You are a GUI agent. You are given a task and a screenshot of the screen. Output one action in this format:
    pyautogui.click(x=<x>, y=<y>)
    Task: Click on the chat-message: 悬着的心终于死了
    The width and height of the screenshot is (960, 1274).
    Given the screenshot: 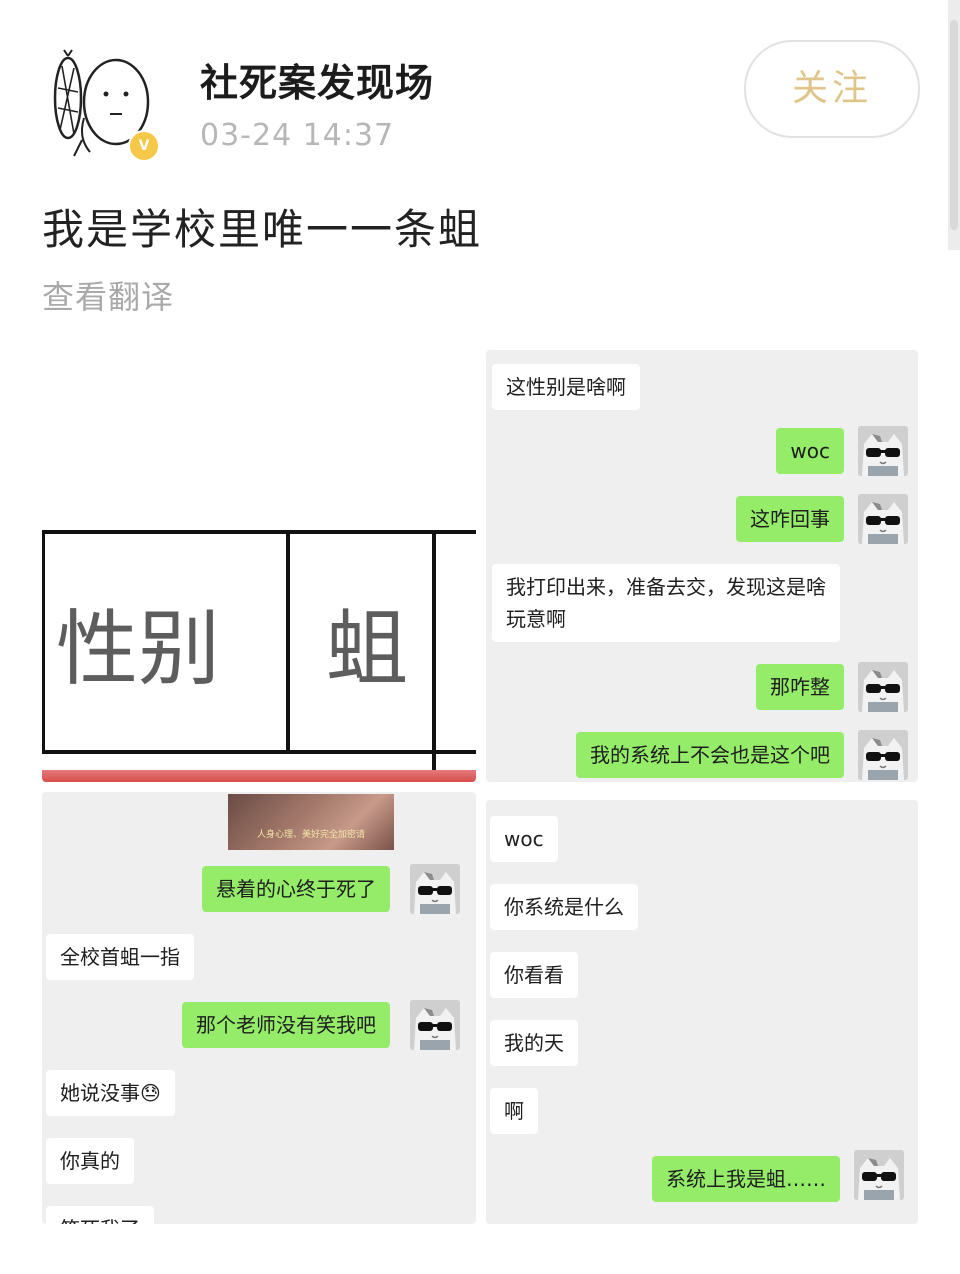 What is the action you would take?
    pyautogui.click(x=296, y=889)
    